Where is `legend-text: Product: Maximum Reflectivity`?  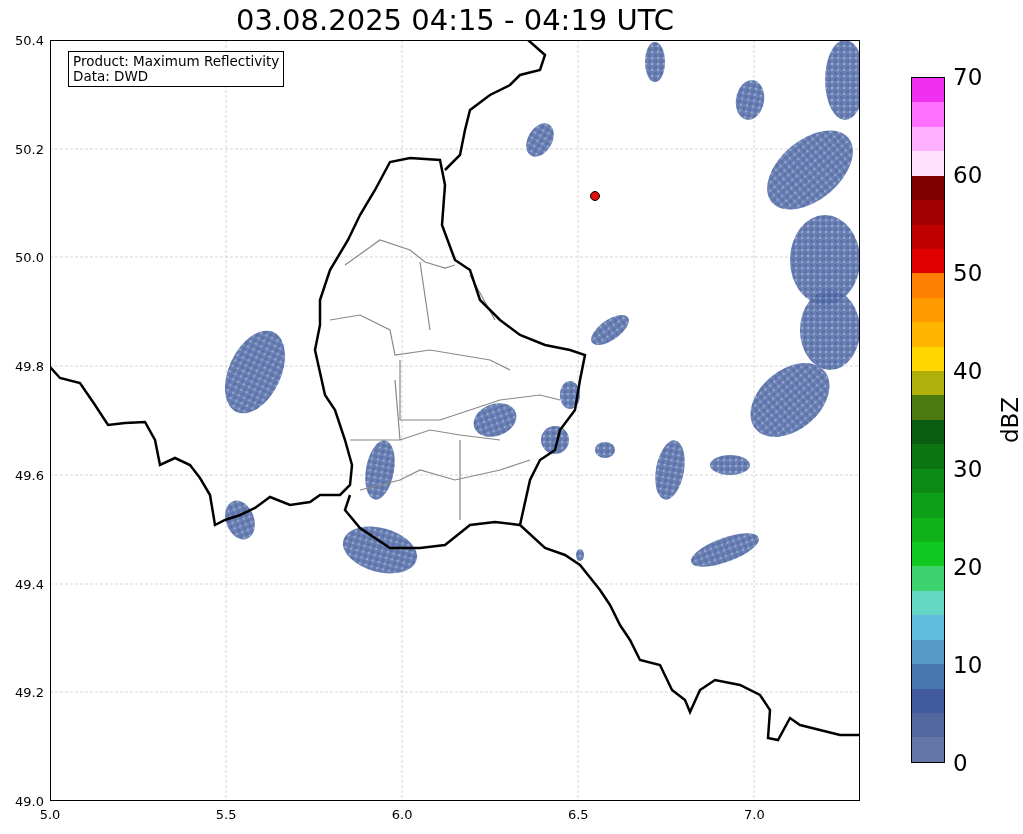
legend-text: Product: Maximum Reflectivity is located at coordinates (176, 61).